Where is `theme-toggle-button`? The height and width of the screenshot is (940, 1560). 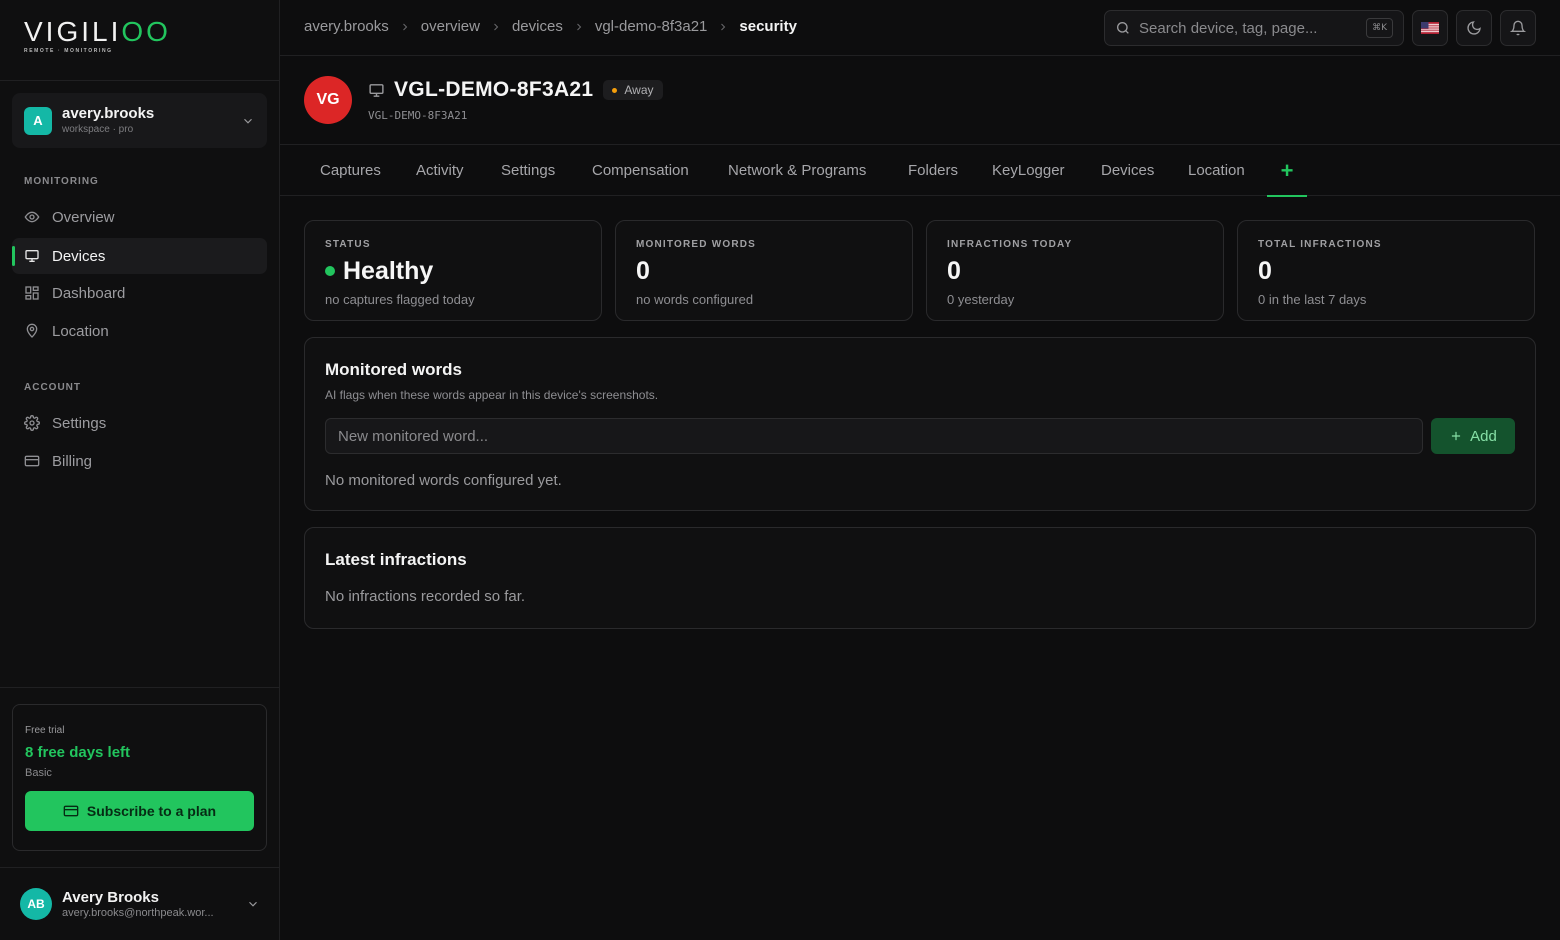 theme-toggle-button is located at coordinates (1474, 28).